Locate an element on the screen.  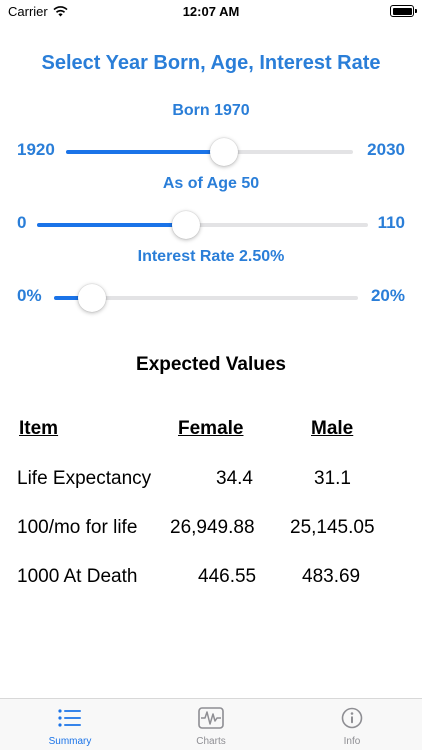
row-male-value: 31.1 is located at coordinates (332, 478).